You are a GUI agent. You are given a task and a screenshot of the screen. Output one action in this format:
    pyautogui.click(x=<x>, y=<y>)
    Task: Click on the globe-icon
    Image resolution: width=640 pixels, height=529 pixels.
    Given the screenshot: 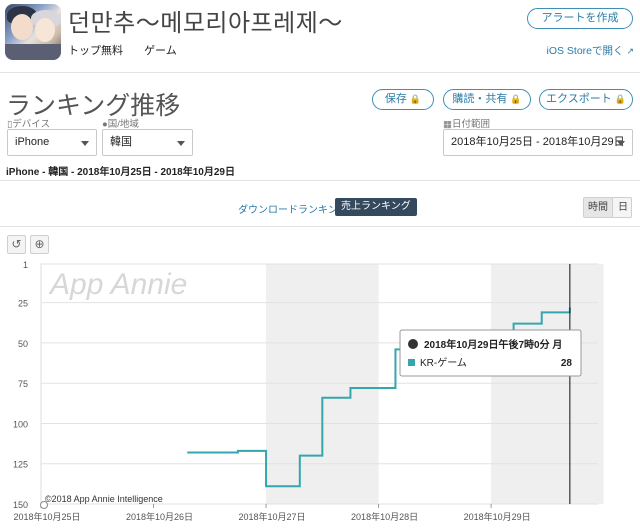 What is the action you would take?
    pyautogui.click(x=413, y=344)
    